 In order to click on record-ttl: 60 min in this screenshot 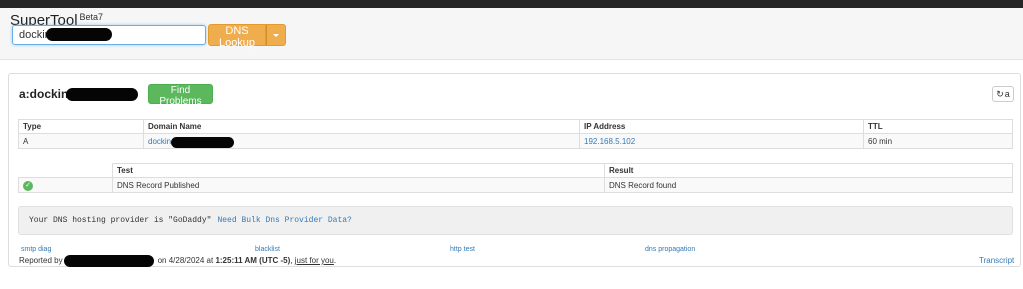, I will do `click(938, 141)`.